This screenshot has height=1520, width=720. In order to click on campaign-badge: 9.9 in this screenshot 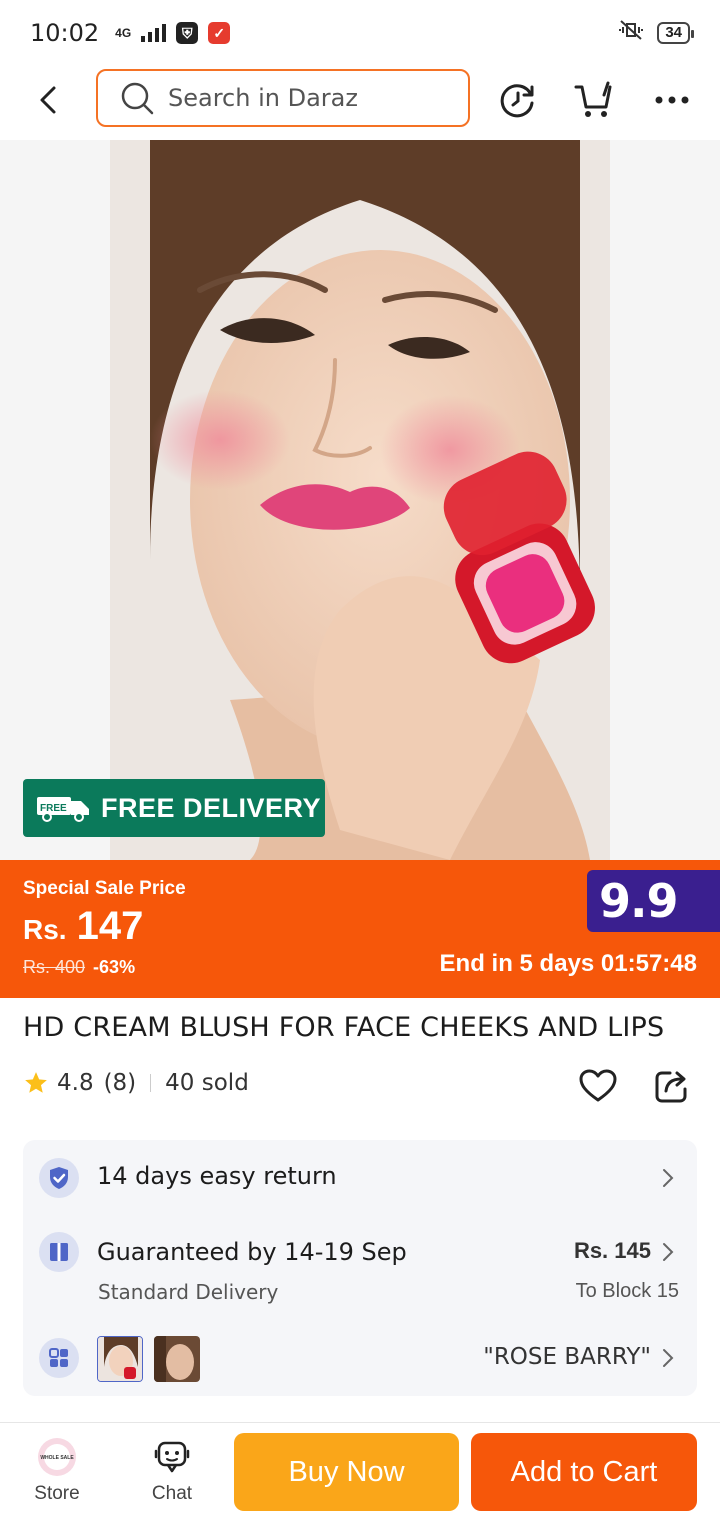, I will do `click(653, 901)`.